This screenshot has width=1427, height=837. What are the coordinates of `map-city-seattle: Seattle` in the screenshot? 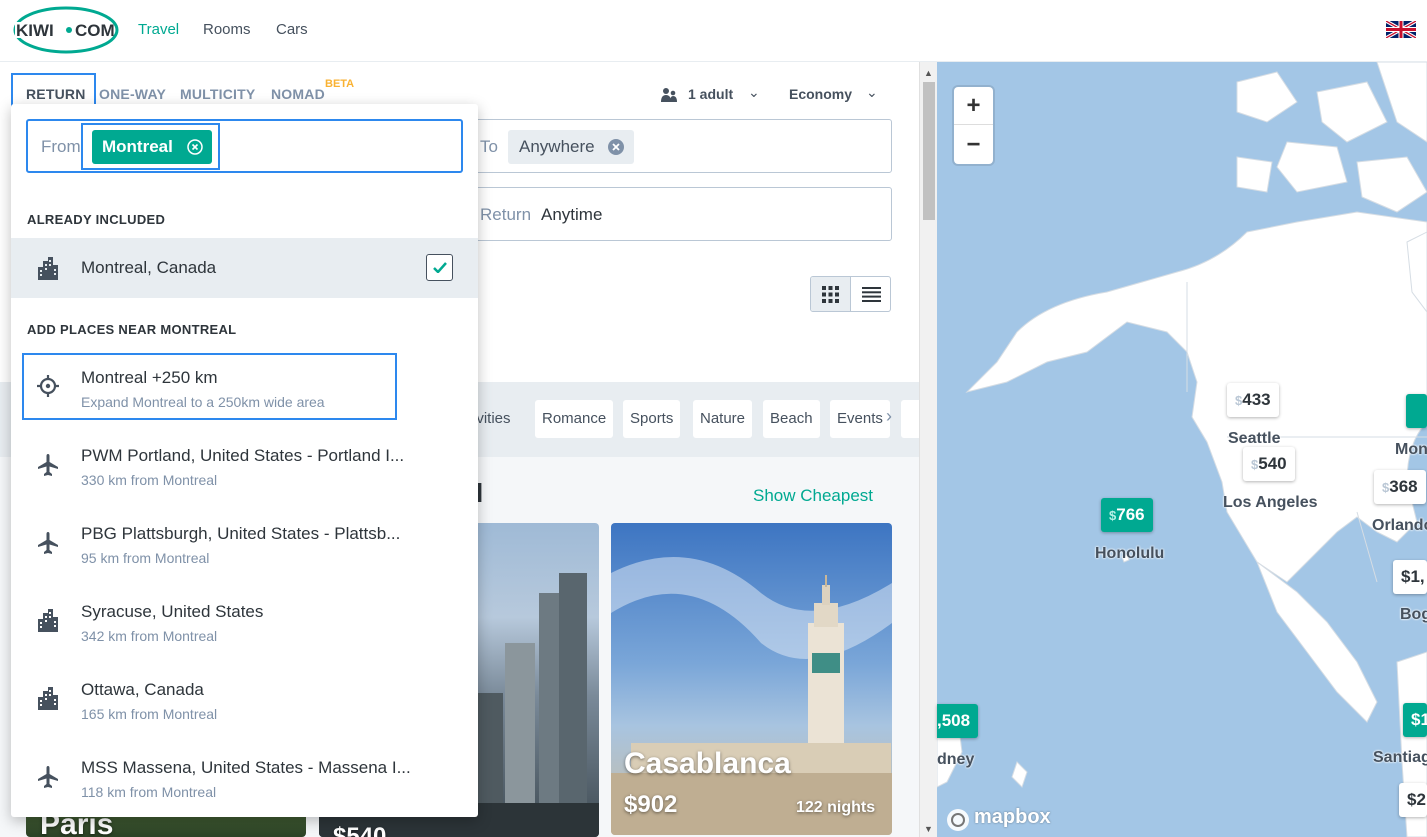 It's located at (1254, 438).